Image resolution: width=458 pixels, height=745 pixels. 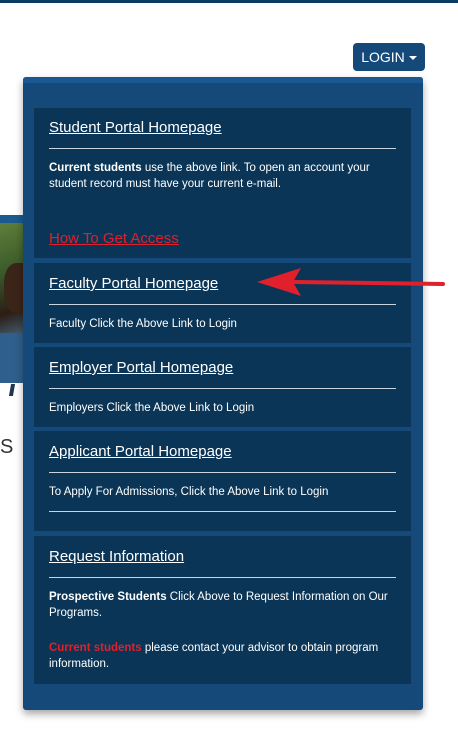 I want to click on employer-portal-description: Employers Click the Above Link to Login, so click(x=152, y=408).